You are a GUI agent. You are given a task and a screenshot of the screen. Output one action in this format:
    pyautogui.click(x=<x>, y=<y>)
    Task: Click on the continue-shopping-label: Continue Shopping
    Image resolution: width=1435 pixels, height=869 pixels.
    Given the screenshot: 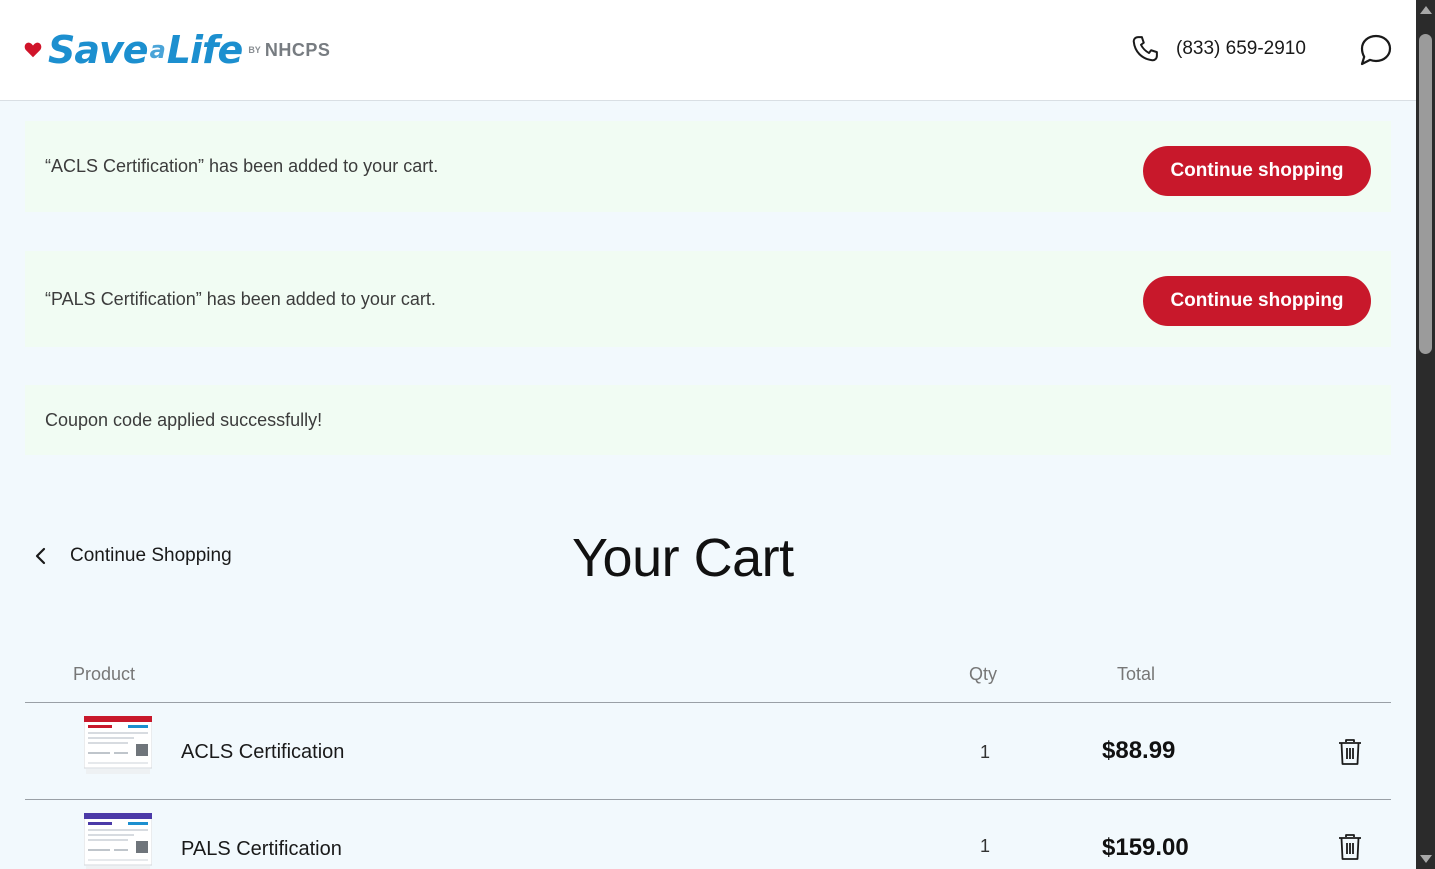 What is the action you would take?
    pyautogui.click(x=151, y=555)
    